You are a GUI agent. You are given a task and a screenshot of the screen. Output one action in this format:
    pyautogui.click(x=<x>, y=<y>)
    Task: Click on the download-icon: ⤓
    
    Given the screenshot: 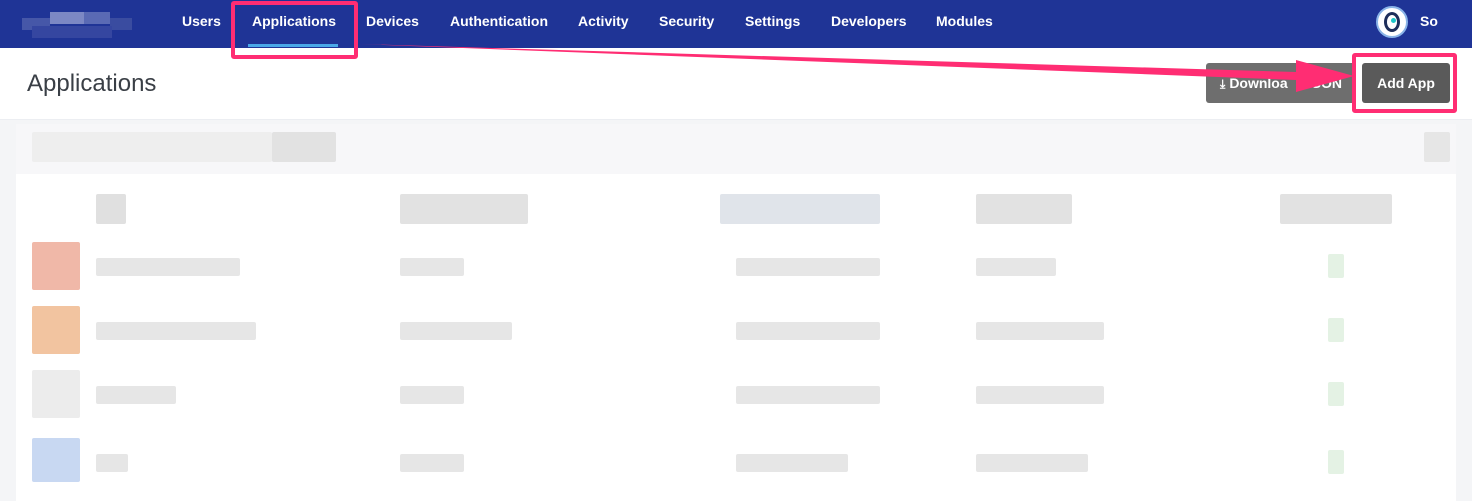 What is the action you would take?
    pyautogui.click(x=1223, y=84)
    